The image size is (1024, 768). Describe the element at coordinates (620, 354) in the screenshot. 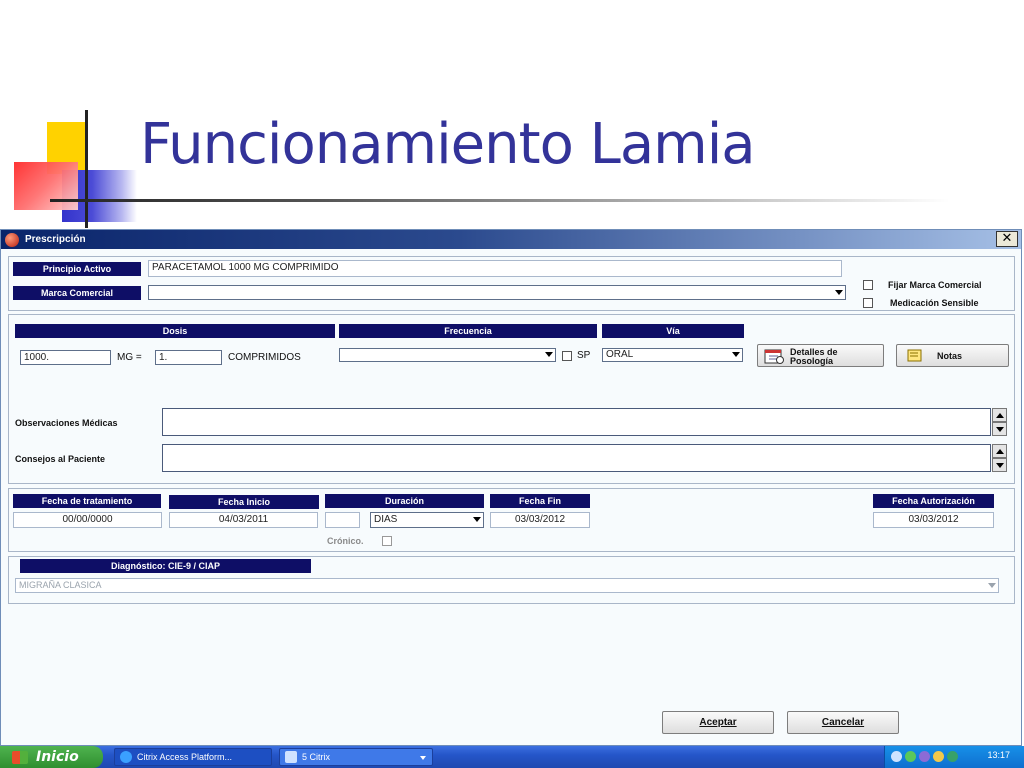

I see `via-value: ORAL` at that location.